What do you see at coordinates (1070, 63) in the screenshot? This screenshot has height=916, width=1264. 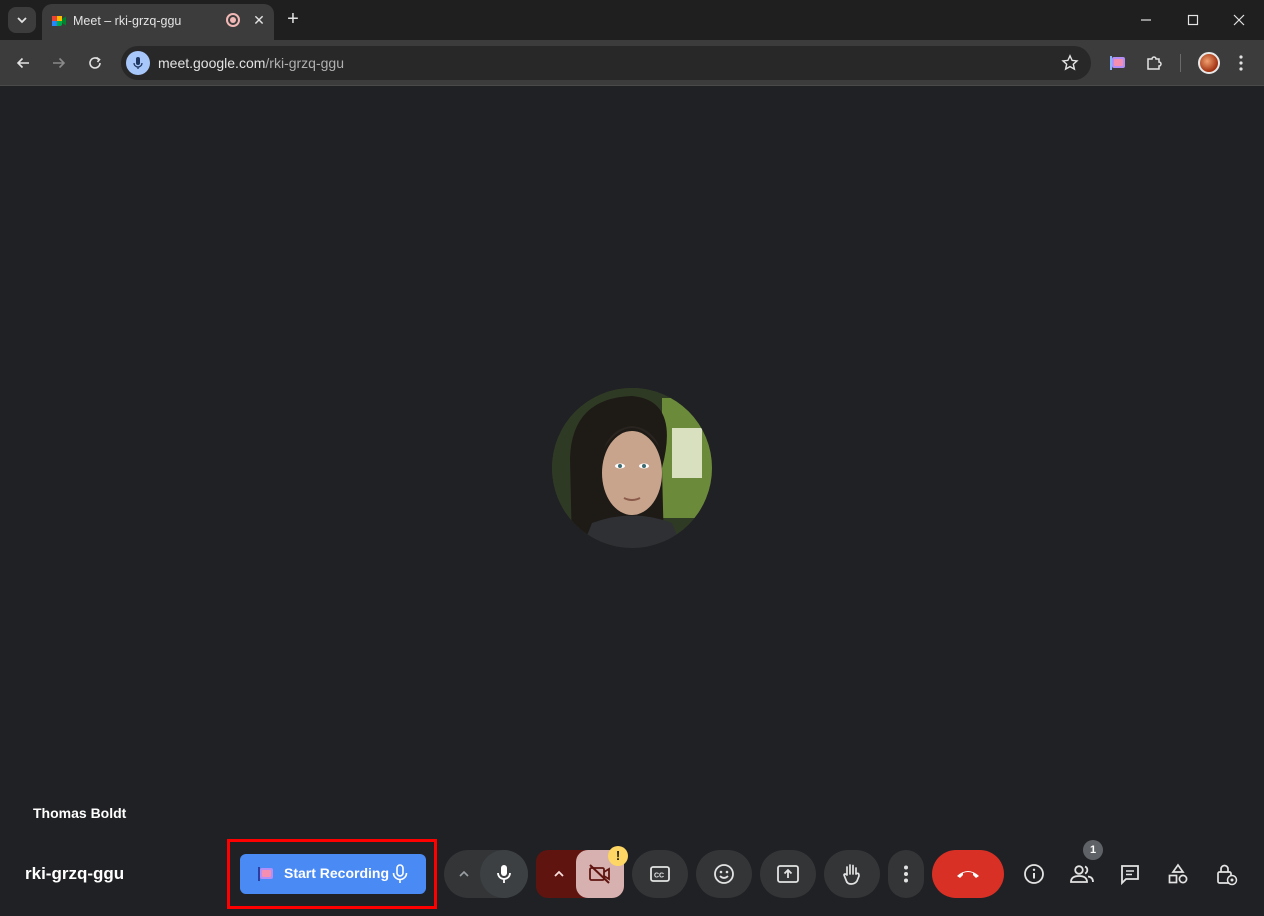 I see `bookmark-star-icon` at bounding box center [1070, 63].